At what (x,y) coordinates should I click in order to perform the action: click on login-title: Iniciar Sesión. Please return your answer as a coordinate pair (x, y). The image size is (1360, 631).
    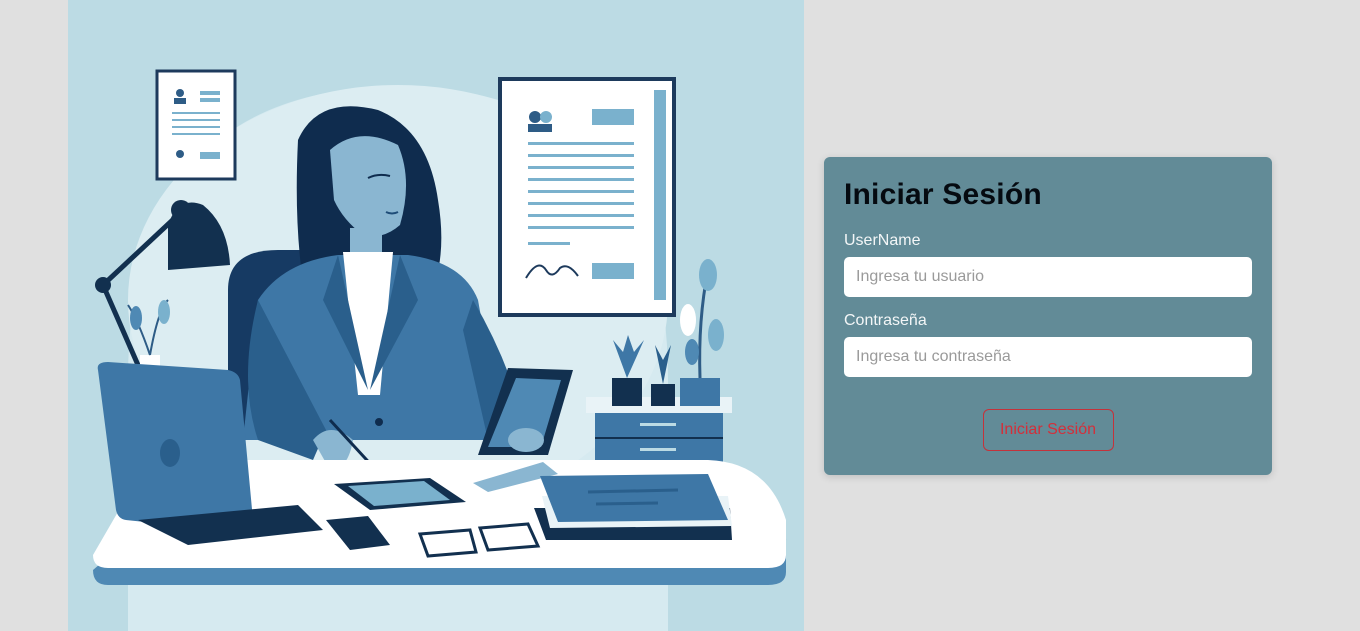
    Looking at the image, I should click on (943, 194).